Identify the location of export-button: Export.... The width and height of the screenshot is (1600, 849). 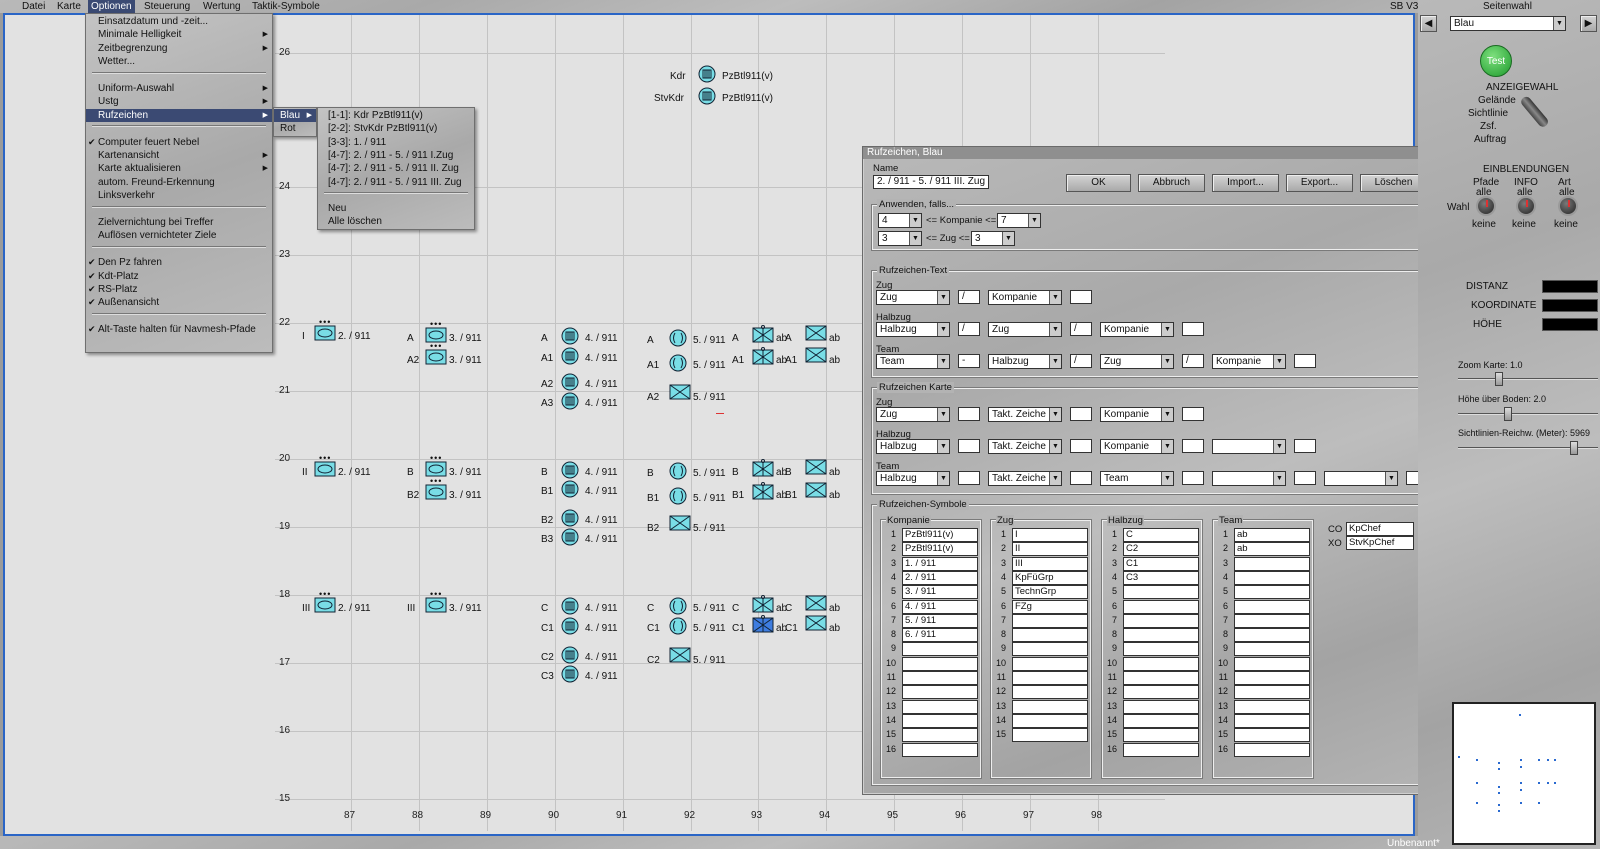
(1319, 183).